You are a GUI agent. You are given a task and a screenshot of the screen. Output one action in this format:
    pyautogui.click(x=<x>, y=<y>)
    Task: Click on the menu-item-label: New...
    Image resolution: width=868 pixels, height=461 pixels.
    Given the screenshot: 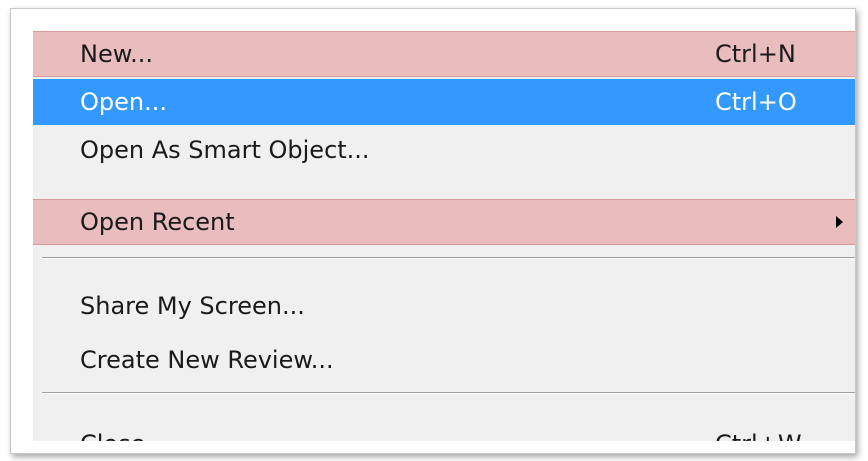 What is the action you would take?
    pyautogui.click(x=117, y=54)
    